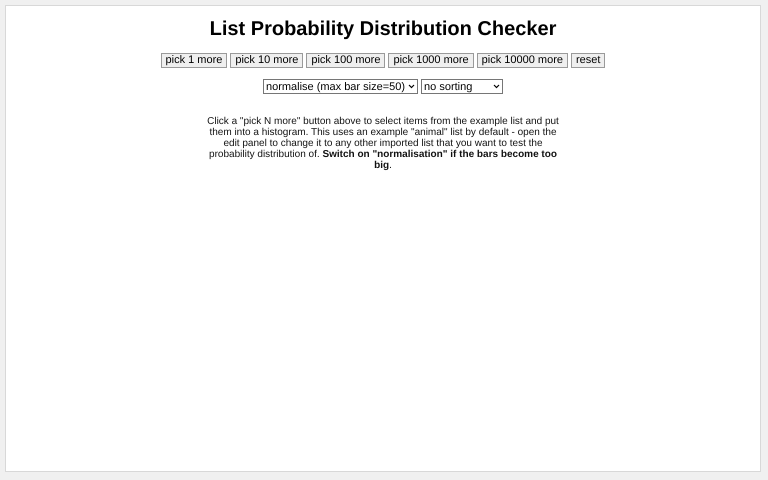 The width and height of the screenshot is (768, 480). Describe the element at coordinates (522, 60) in the screenshot. I see `pick-button: pick 10000 more` at that location.